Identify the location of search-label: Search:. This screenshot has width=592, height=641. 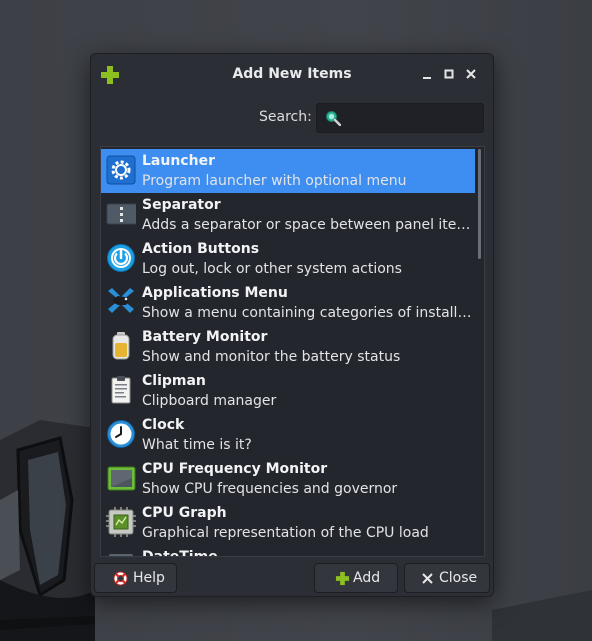
(285, 117).